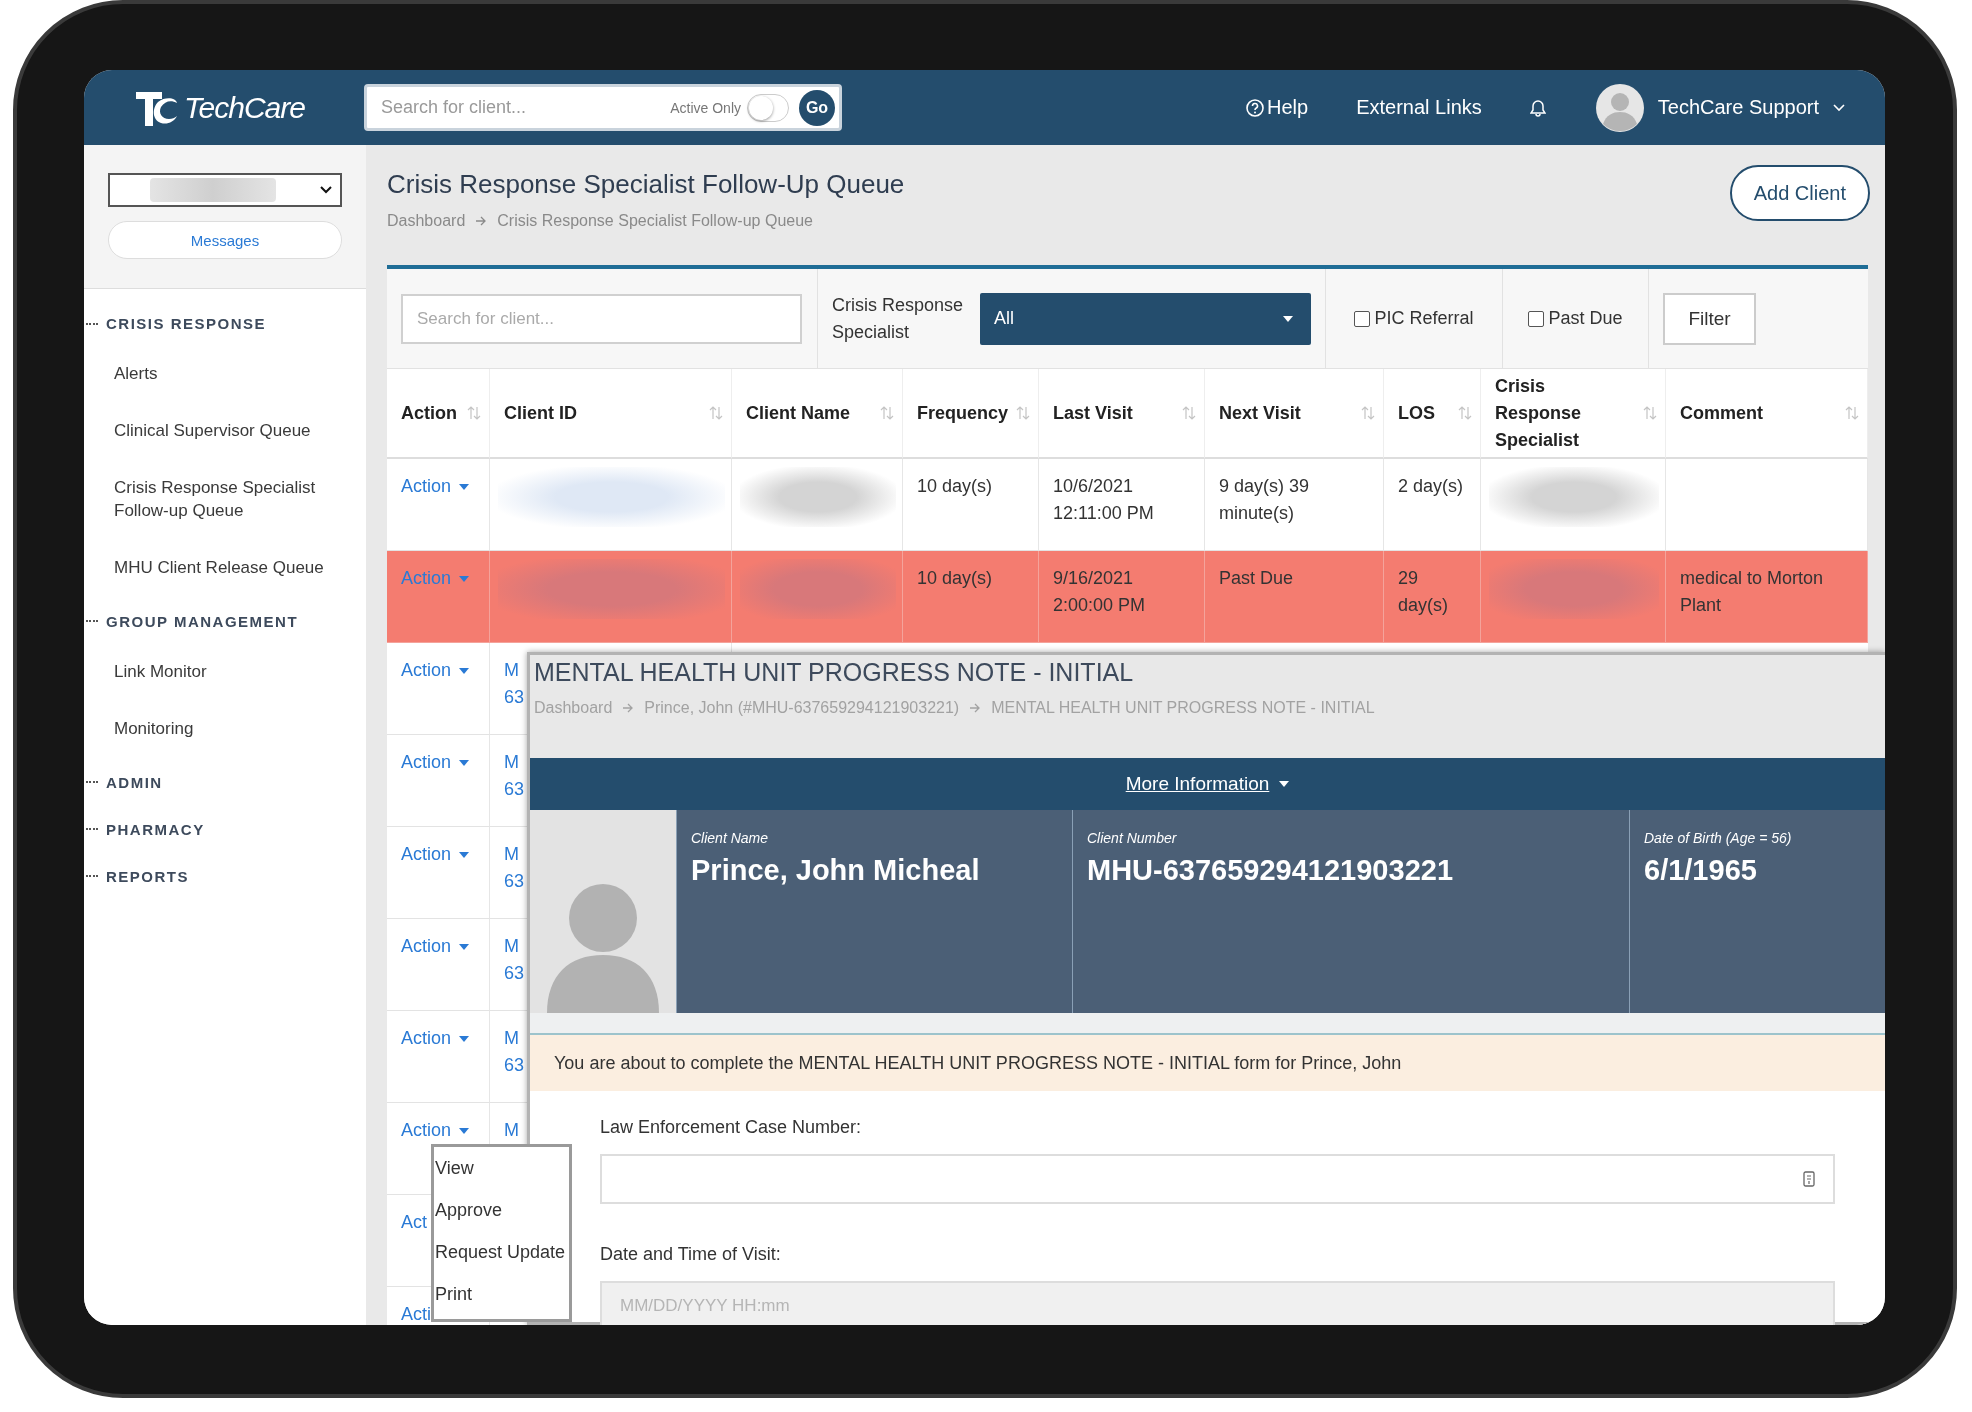  Describe the element at coordinates (1122, 597) in the screenshot. I see `table-cell: 9/16/2021 2:00:00 PM` at that location.